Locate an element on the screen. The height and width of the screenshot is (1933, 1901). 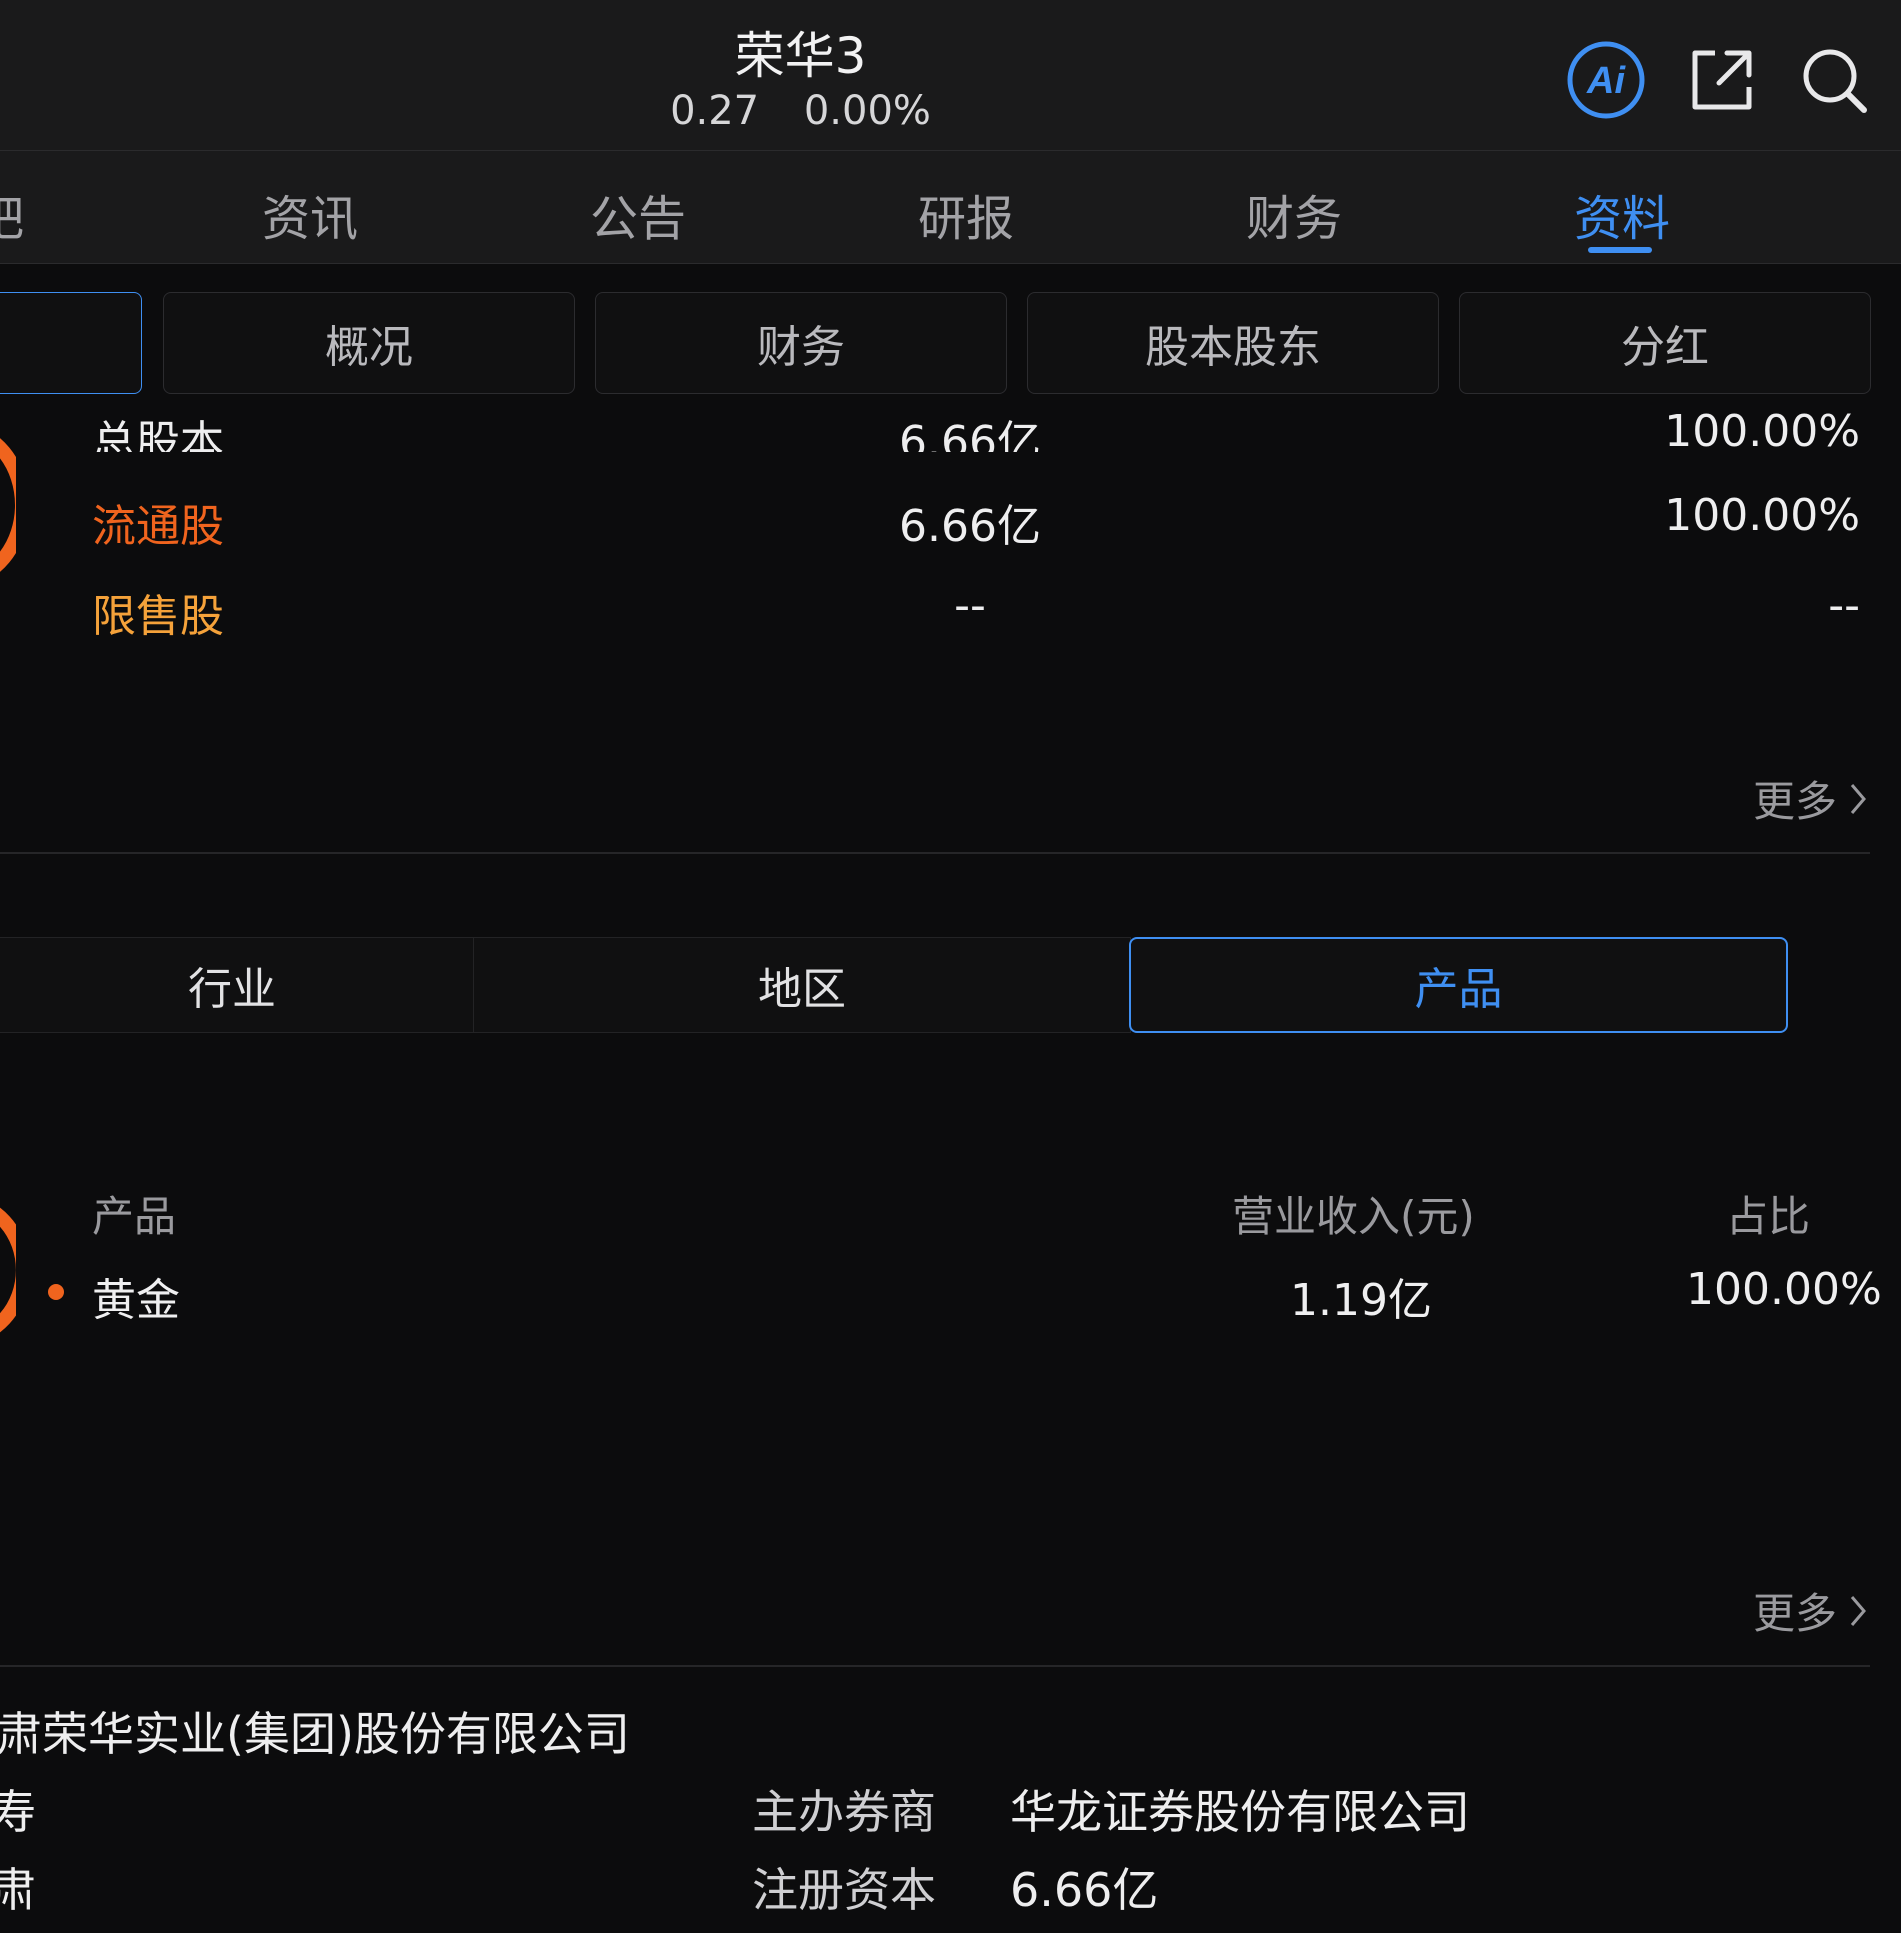
col-revenue: 营业收入(元) is located at coordinates (1353, 1216).